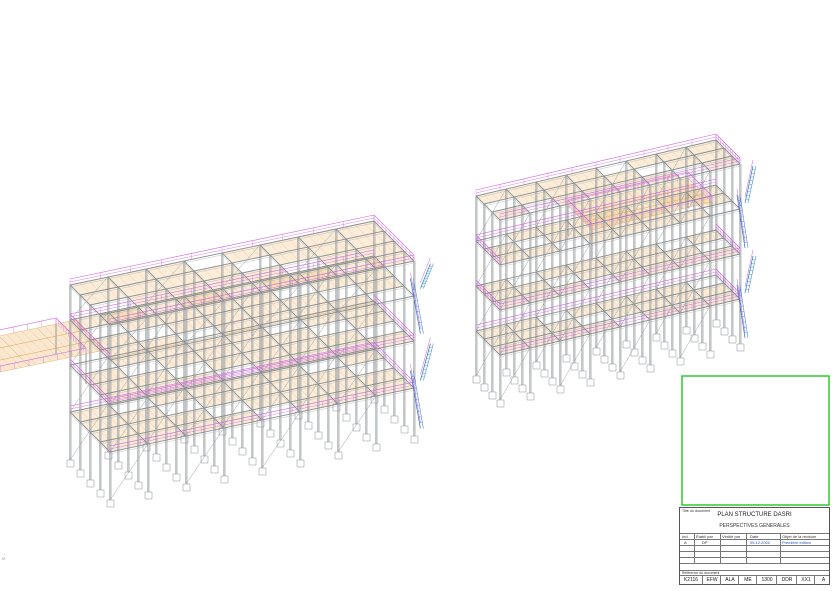 This screenshot has height=591, width=838. I want to click on rev-etabli: DP, so click(705, 542).